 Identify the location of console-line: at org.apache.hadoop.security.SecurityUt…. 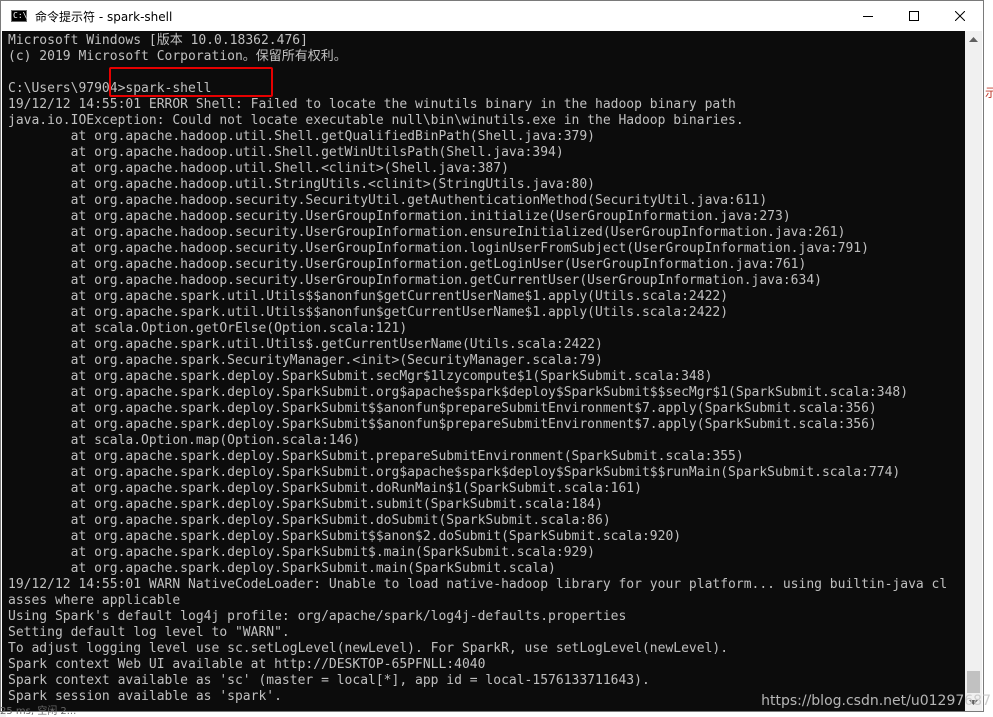
(388, 200).